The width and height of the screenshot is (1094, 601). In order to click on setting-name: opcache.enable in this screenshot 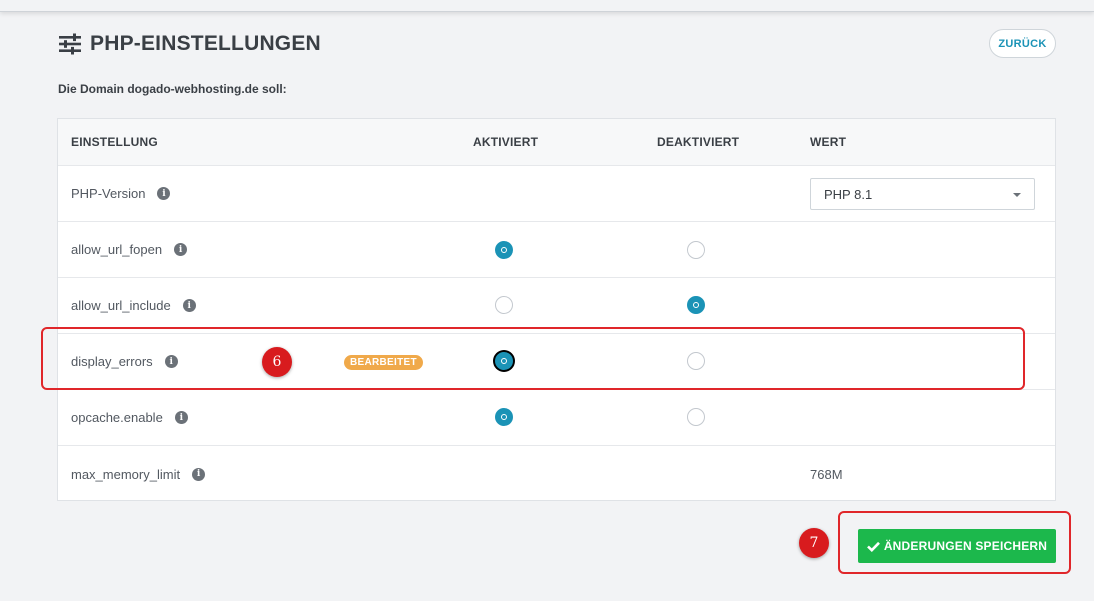, I will do `click(117, 417)`.